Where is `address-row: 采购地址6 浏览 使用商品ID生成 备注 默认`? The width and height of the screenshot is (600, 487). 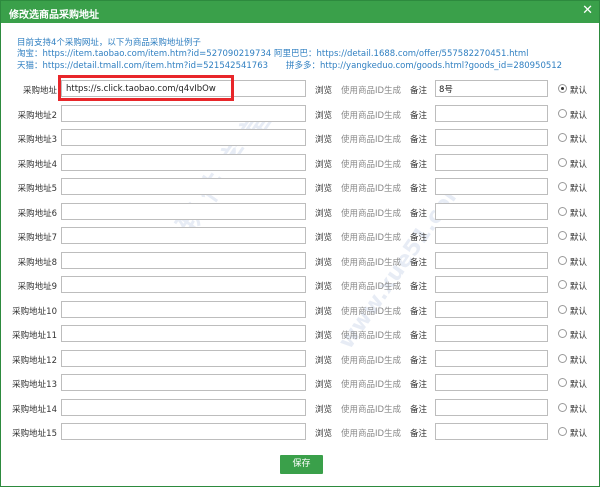 address-row: 采购地址6 浏览 使用商品ID生成 备注 默认 is located at coordinates (300, 212).